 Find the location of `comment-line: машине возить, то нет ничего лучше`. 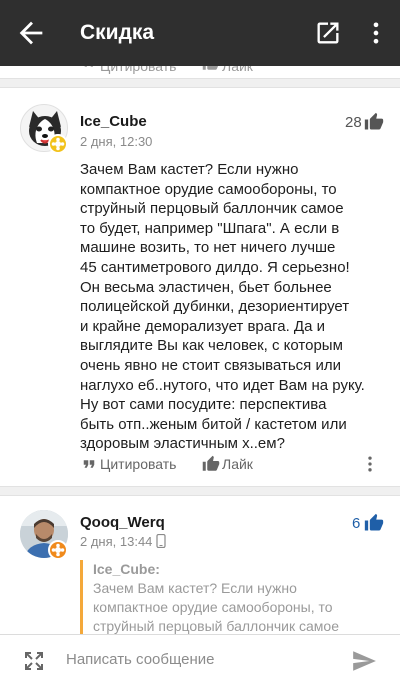

comment-line: машине возить, то нет ничего лучше is located at coordinates (208, 248).